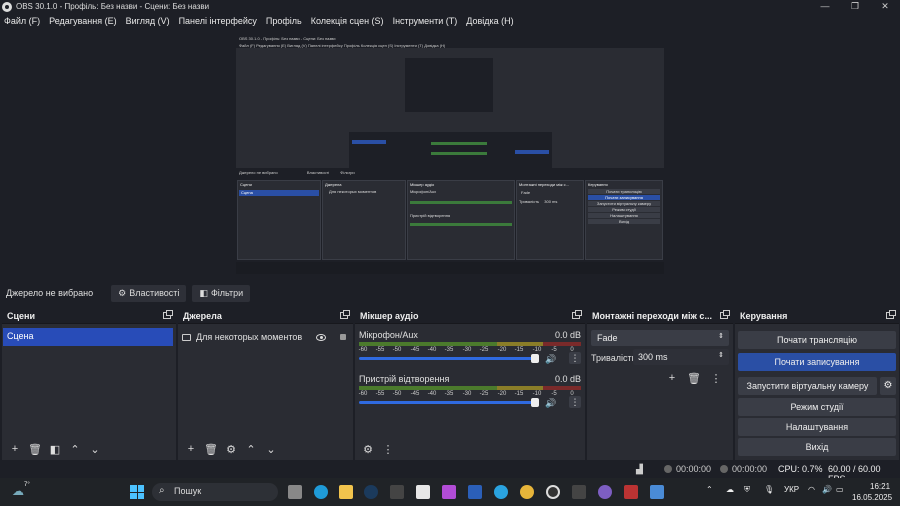  What do you see at coordinates (888, 386) in the screenshot?
I see `virtual-camera-settings-icon: ⚙` at bounding box center [888, 386].